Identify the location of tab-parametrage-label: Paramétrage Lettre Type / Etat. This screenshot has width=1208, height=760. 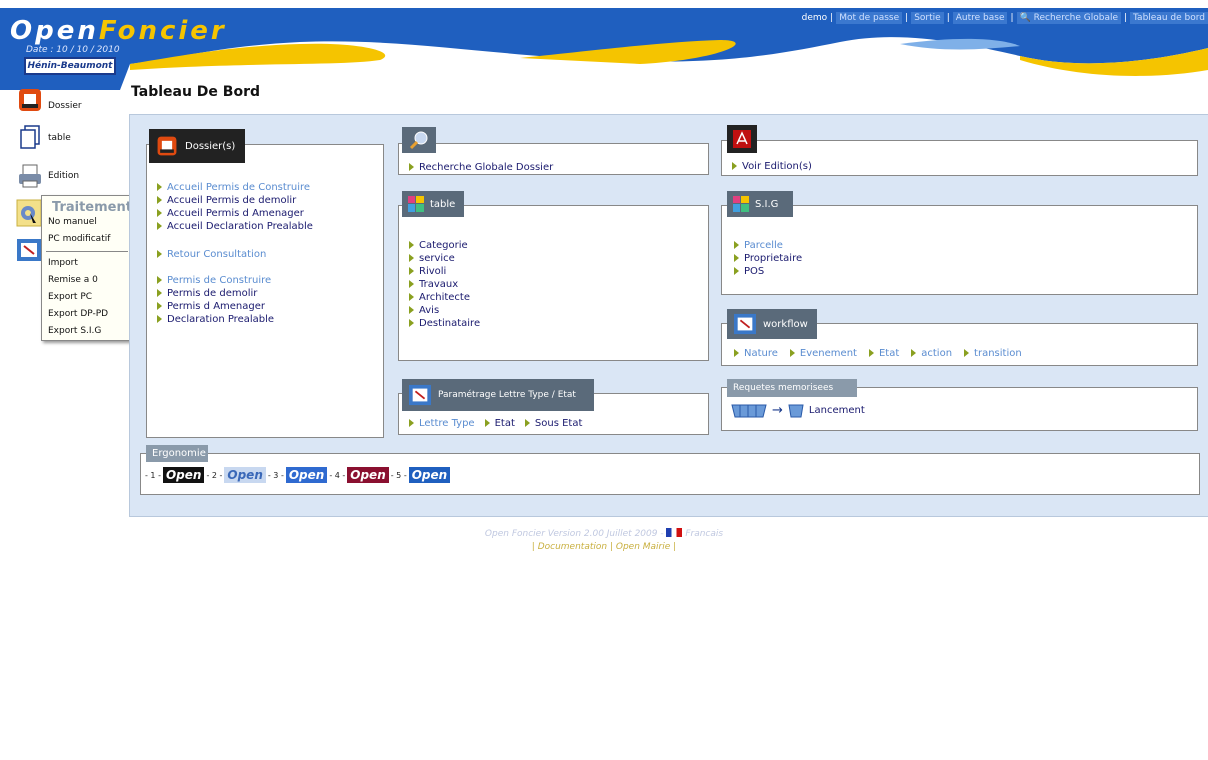
(507, 395).